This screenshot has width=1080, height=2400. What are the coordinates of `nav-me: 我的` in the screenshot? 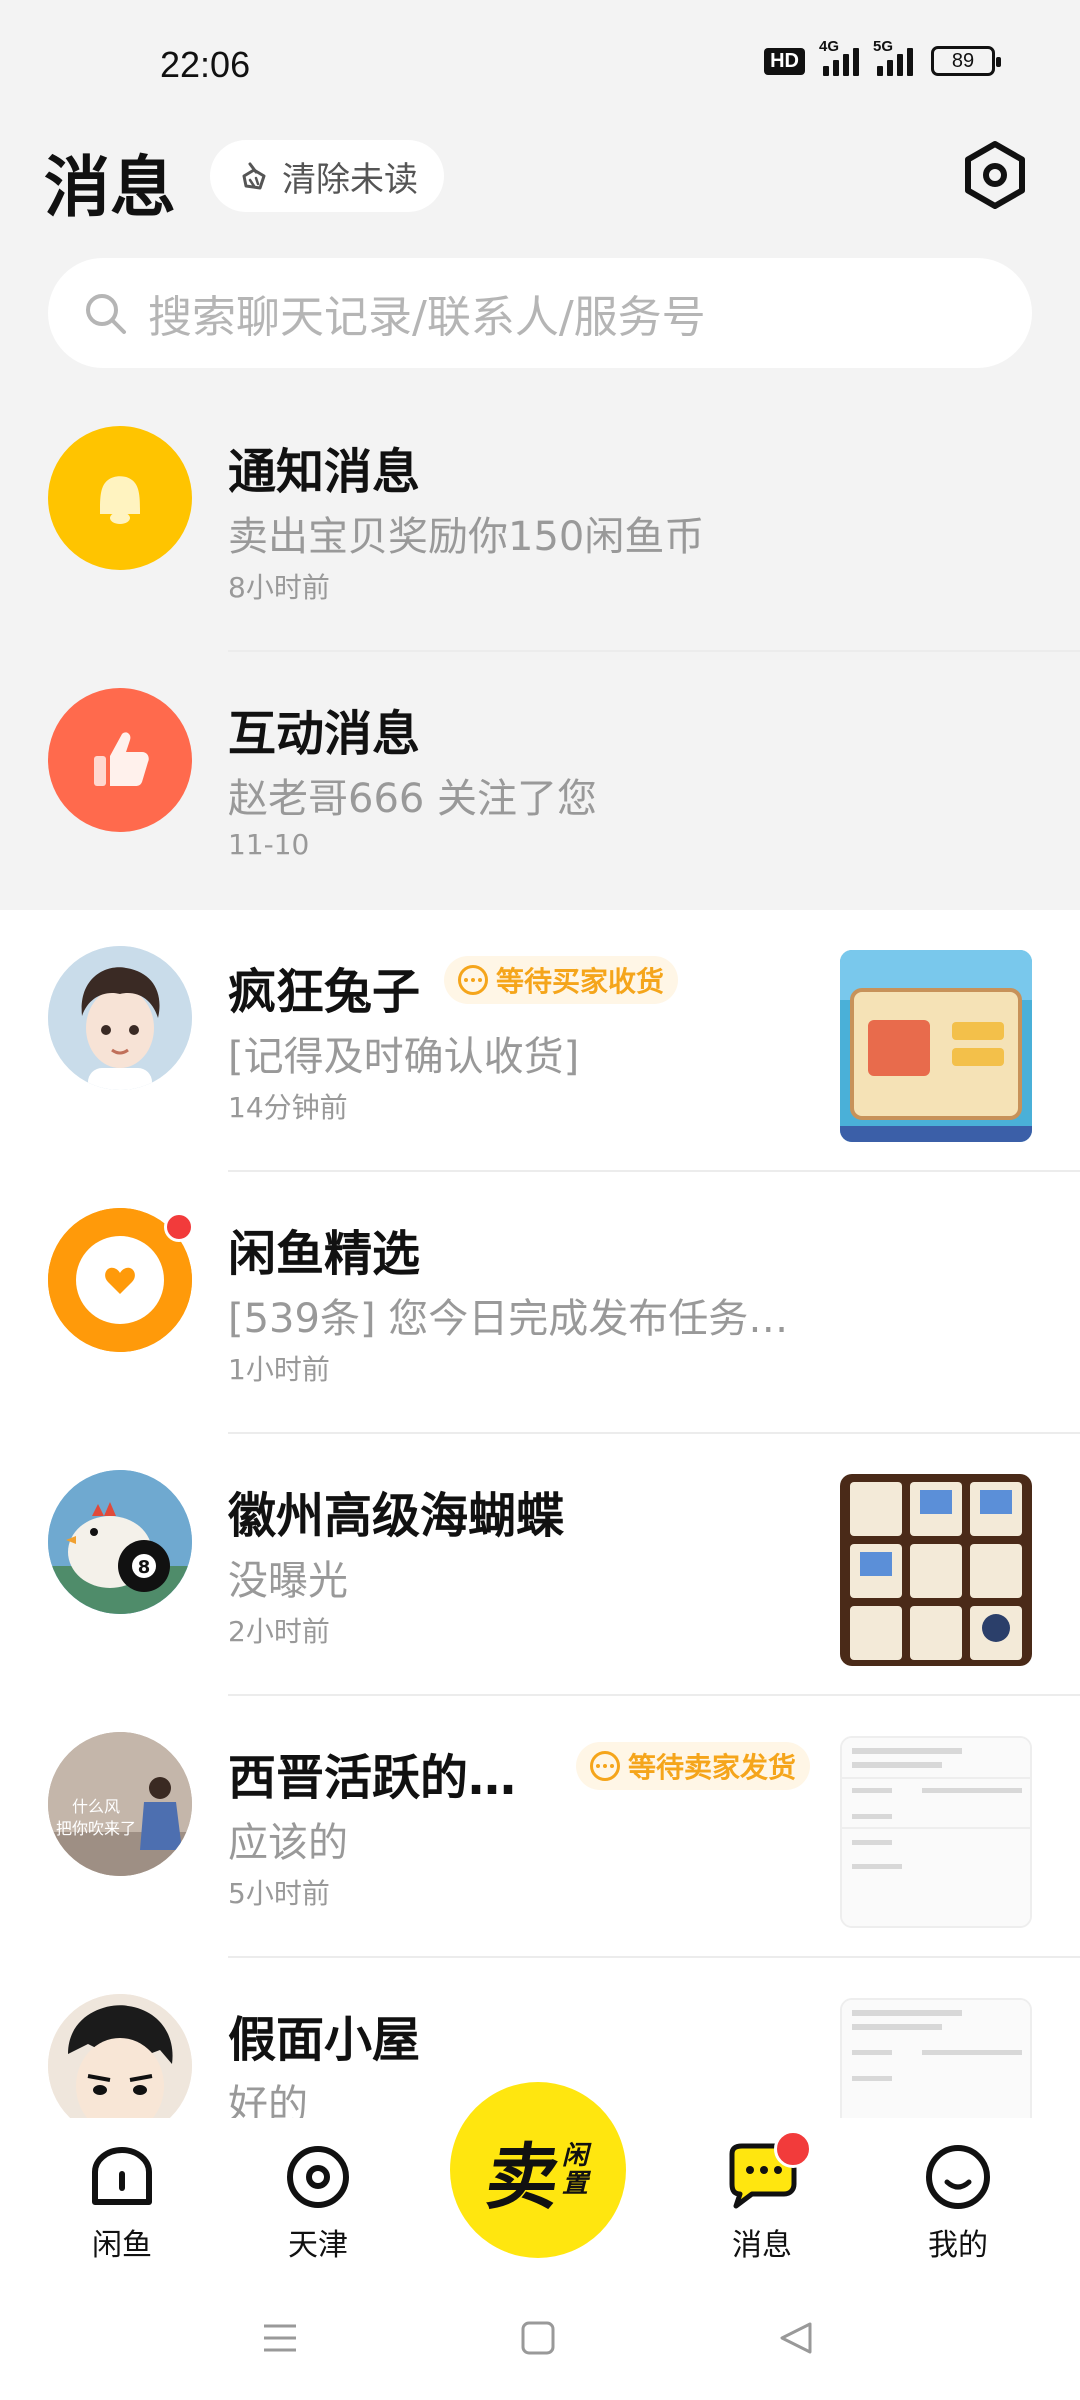 It's located at (958, 2203).